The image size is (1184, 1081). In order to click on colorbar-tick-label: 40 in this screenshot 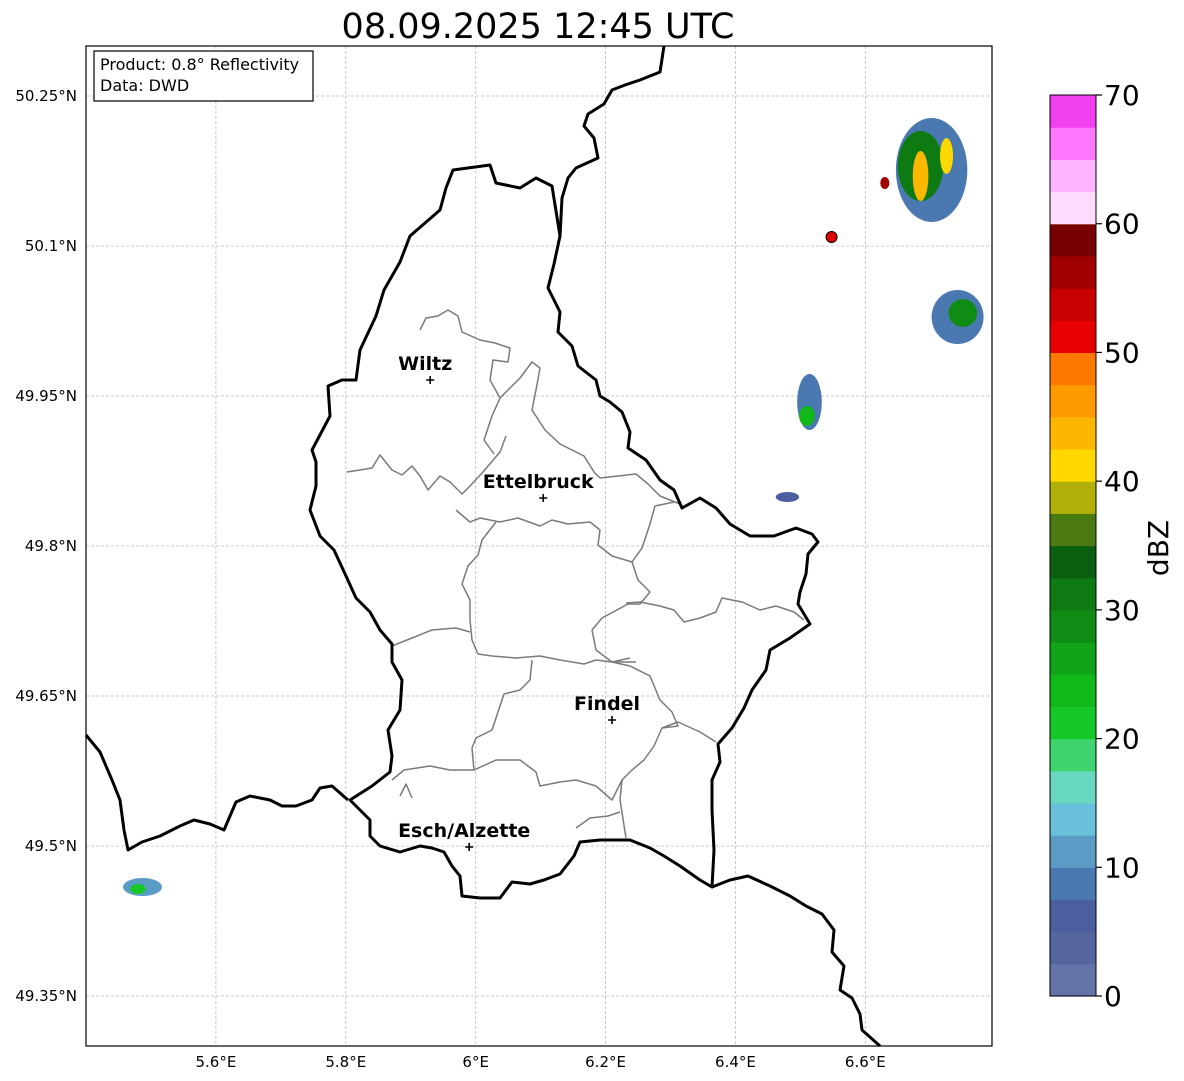, I will do `click(1122, 481)`.